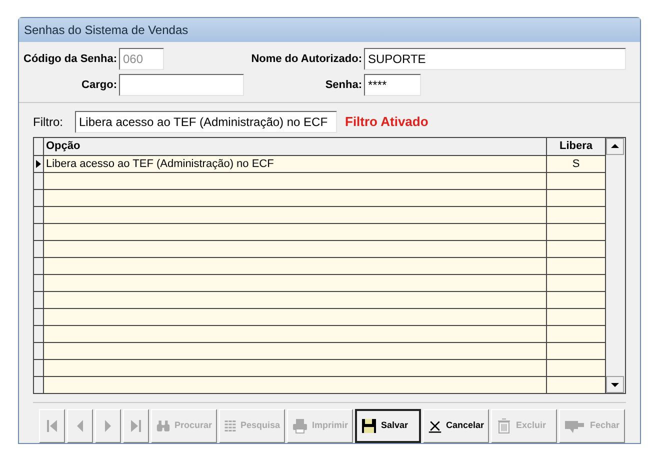 The width and height of the screenshot is (661, 470). What do you see at coordinates (343, 85) in the screenshot?
I see `field-label: Senha:` at bounding box center [343, 85].